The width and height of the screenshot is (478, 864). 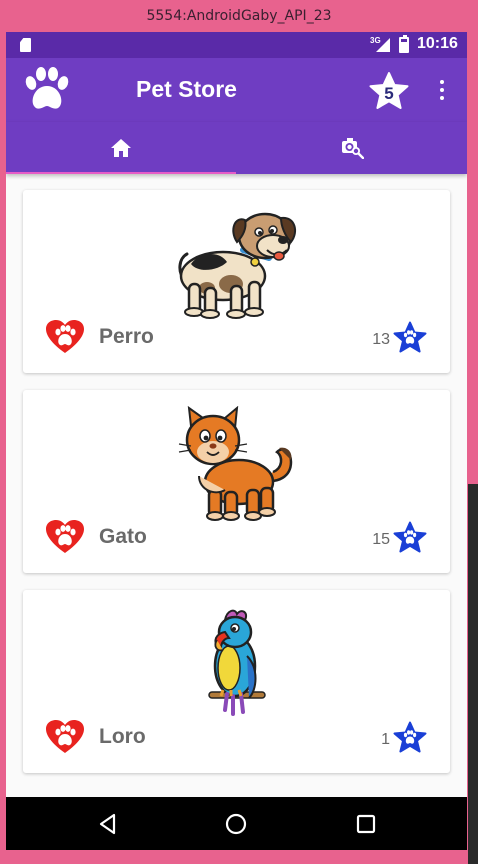 I want to click on home-circle-icon, so click(x=236, y=824).